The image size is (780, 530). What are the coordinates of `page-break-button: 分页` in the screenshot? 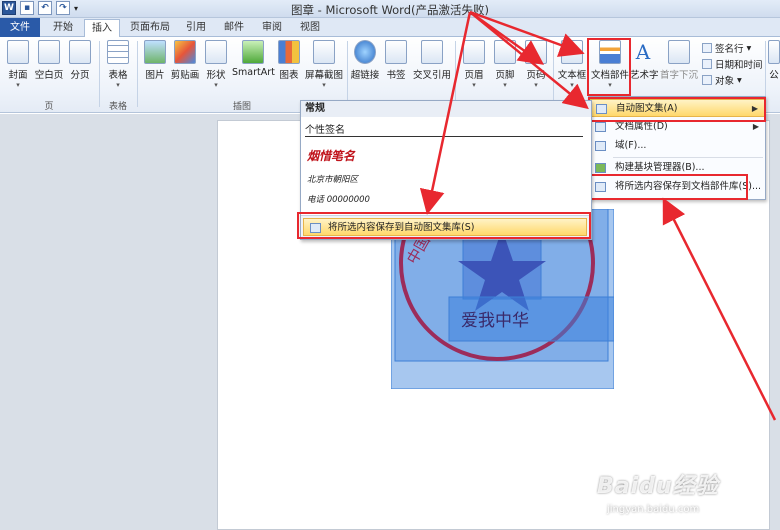 It's located at (80, 60).